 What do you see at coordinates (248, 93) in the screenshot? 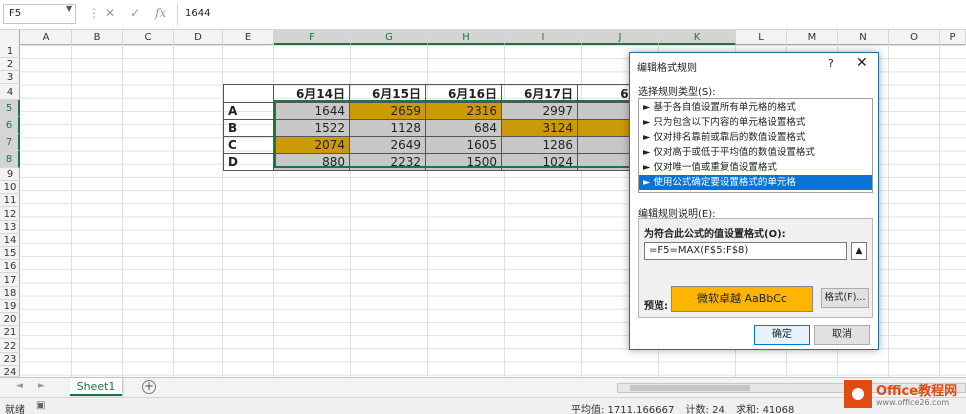
I see `table-corner-cell` at bounding box center [248, 93].